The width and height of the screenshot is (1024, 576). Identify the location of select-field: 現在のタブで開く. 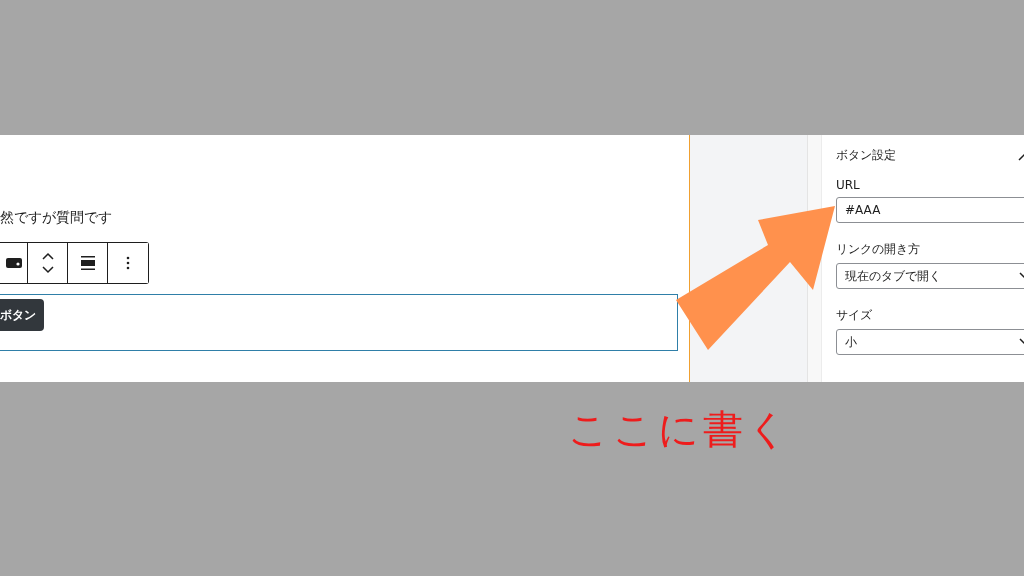
(930, 276).